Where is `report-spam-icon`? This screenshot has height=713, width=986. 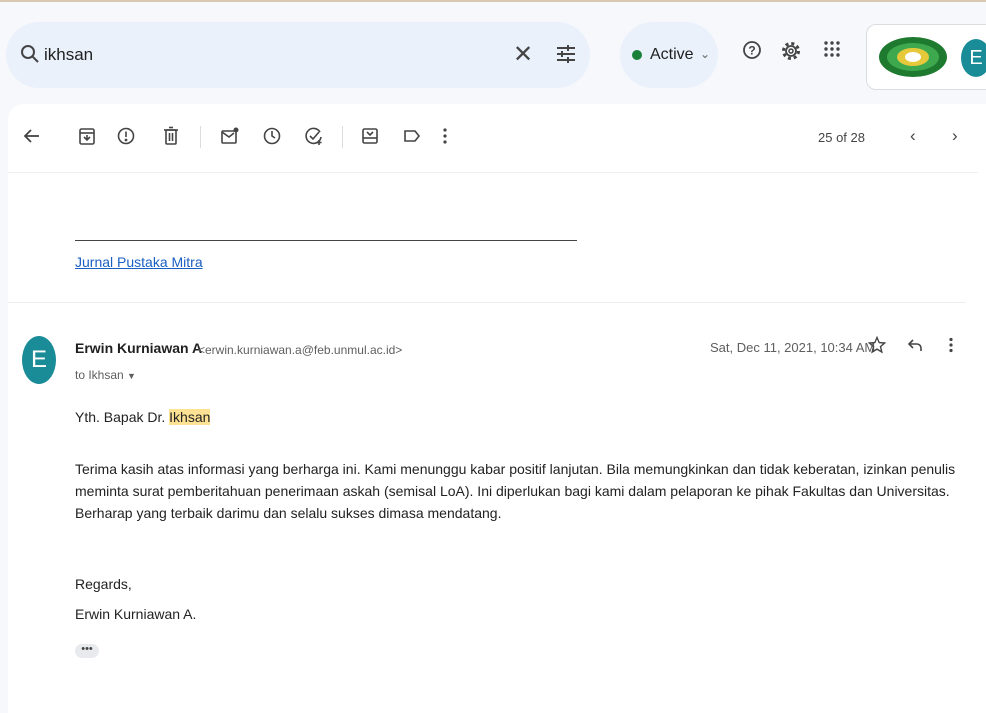 report-spam-icon is located at coordinates (126, 138).